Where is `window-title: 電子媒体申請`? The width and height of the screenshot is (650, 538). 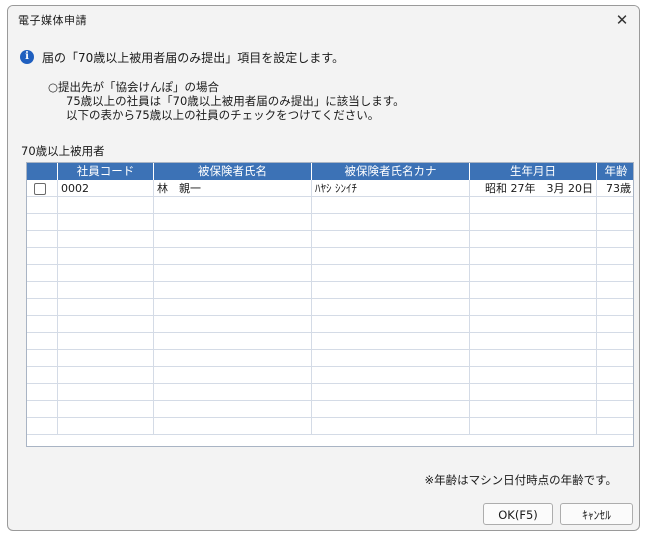 window-title: 電子媒体申請 is located at coordinates (52, 20).